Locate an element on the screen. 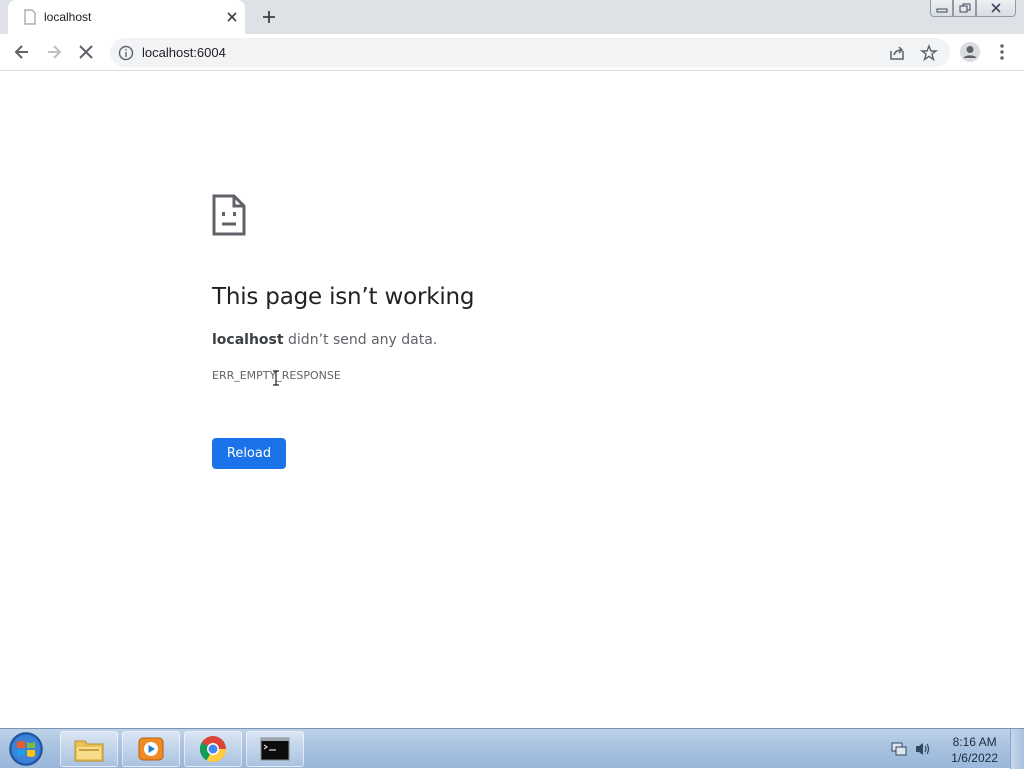 Image resolution: width=1024 pixels, height=769 pixels. command-prompt-icon is located at coordinates (275, 749).